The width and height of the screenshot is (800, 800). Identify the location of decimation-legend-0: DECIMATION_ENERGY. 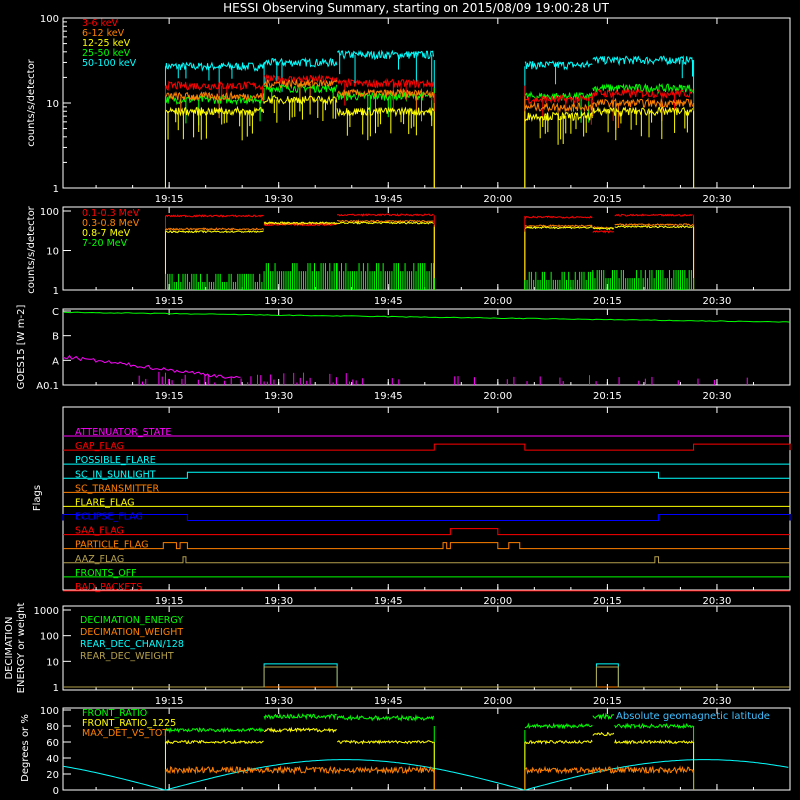
(131, 620).